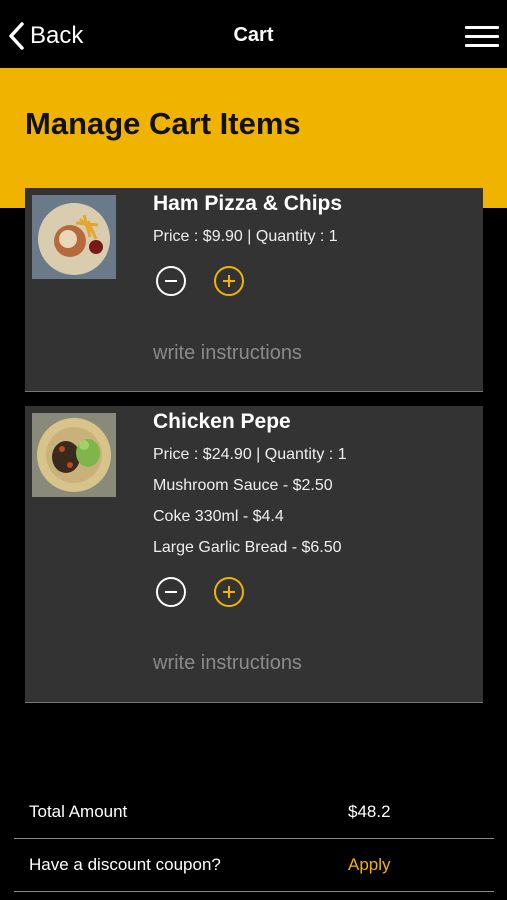 The image size is (507, 900). I want to click on total-amount-label: Total Amount, so click(78, 811).